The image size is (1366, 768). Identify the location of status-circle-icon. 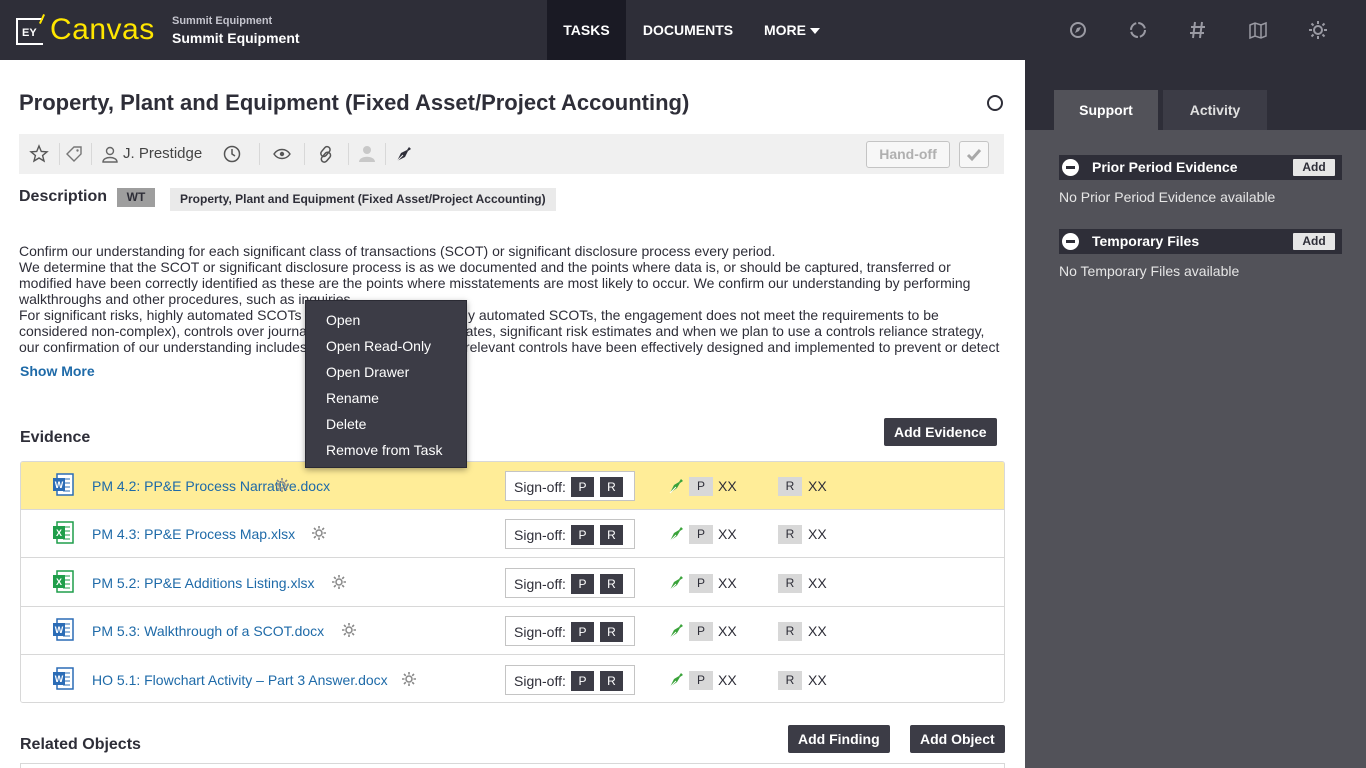
(995, 103).